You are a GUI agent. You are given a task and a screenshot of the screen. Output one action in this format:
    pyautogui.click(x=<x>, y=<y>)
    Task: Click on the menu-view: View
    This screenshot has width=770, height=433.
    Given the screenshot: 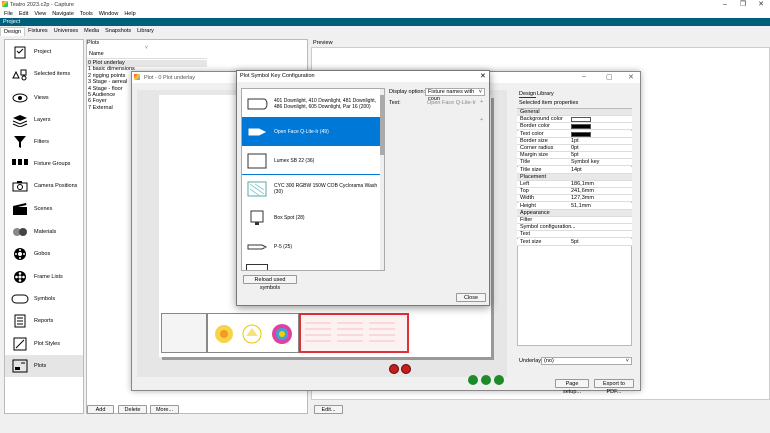 What is the action you would take?
    pyautogui.click(x=40, y=14)
    